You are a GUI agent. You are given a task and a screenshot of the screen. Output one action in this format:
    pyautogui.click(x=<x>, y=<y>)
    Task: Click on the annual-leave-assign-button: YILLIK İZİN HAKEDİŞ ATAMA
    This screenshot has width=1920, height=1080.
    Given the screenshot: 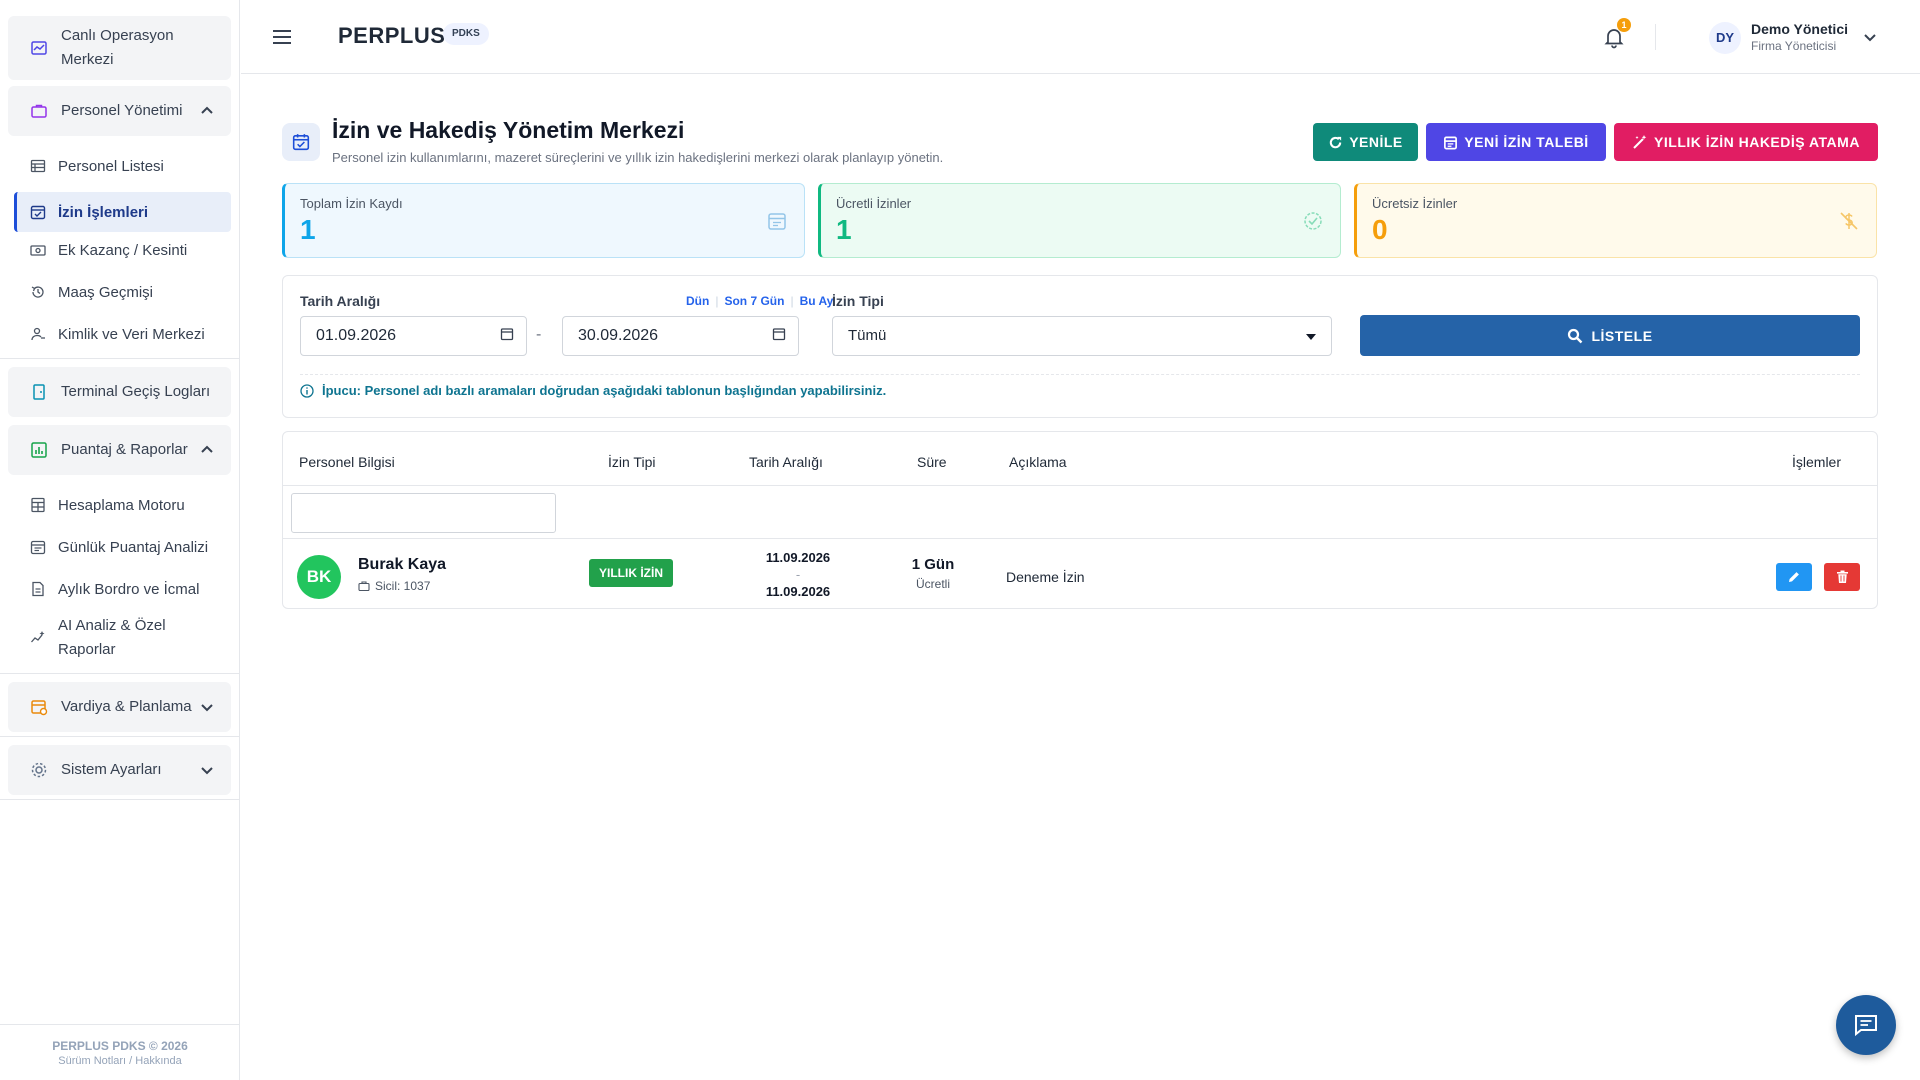 What is the action you would take?
    pyautogui.click(x=1746, y=142)
    